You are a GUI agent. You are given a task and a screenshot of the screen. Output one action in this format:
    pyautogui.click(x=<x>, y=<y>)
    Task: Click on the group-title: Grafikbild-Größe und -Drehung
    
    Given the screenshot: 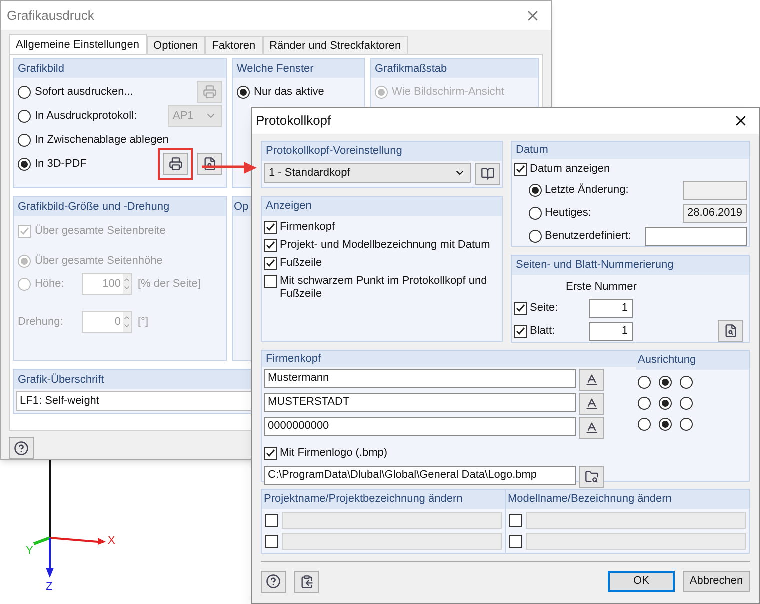 What is the action you would take?
    pyautogui.click(x=94, y=207)
    